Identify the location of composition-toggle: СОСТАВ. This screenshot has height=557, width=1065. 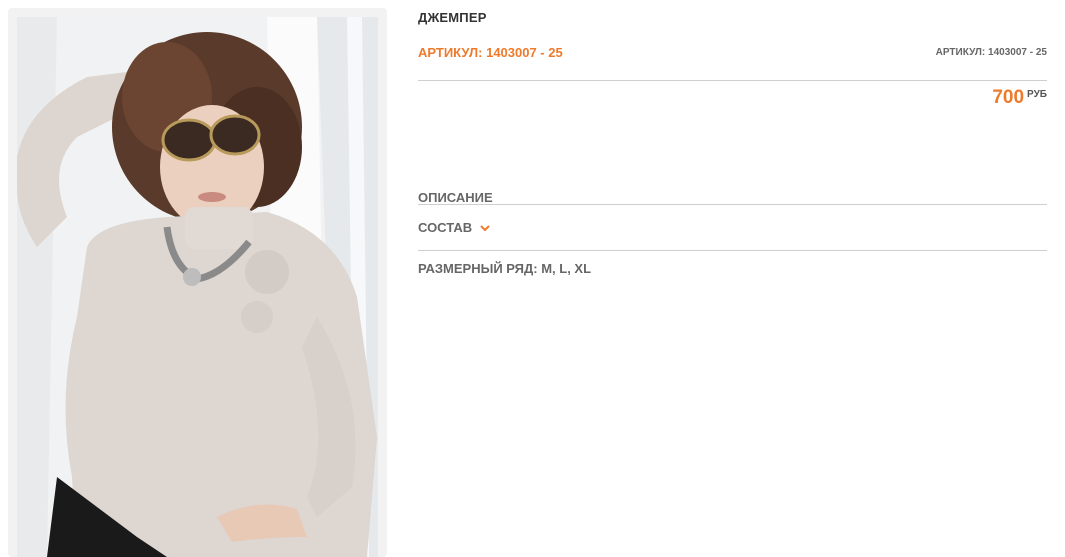
(454, 228).